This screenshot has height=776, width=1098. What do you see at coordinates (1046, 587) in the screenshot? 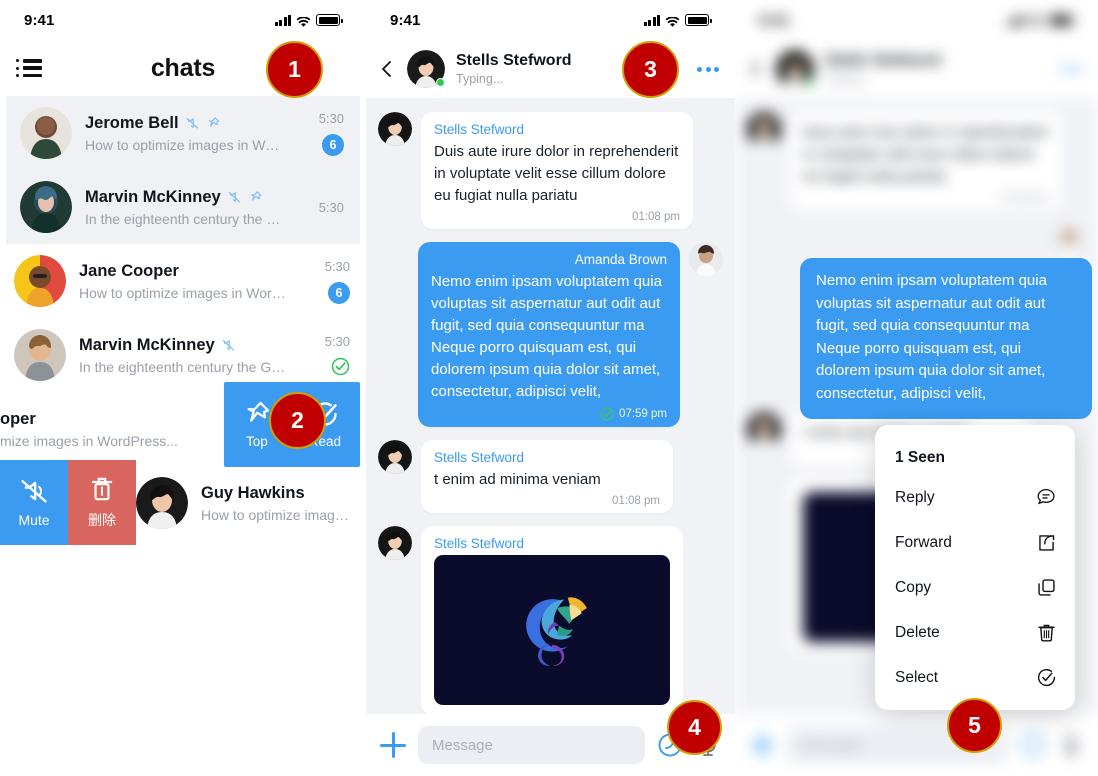
I see `copy-icon` at bounding box center [1046, 587].